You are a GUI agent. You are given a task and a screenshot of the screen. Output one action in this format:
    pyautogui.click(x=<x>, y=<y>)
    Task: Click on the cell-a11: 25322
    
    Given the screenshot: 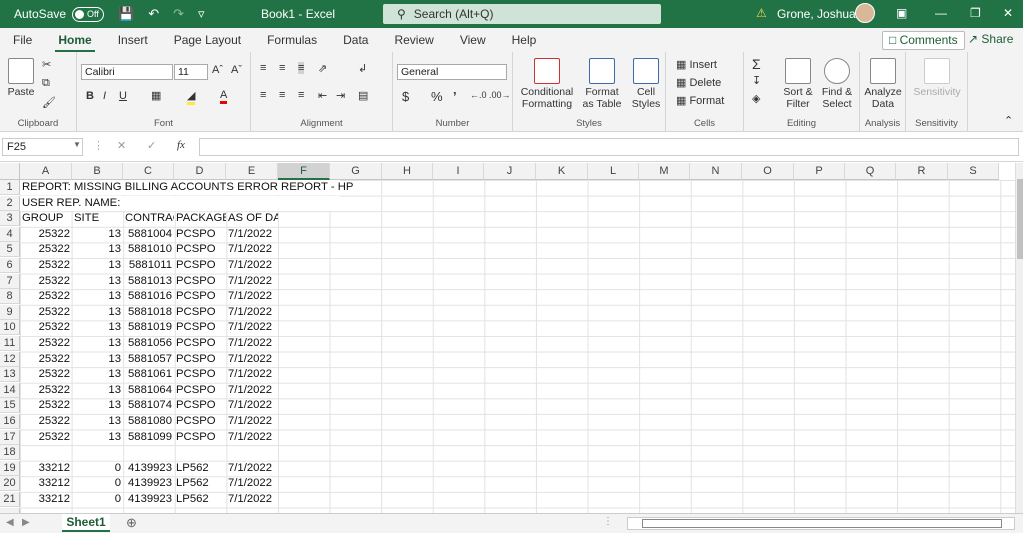 What is the action you would take?
    pyautogui.click(x=46, y=343)
    